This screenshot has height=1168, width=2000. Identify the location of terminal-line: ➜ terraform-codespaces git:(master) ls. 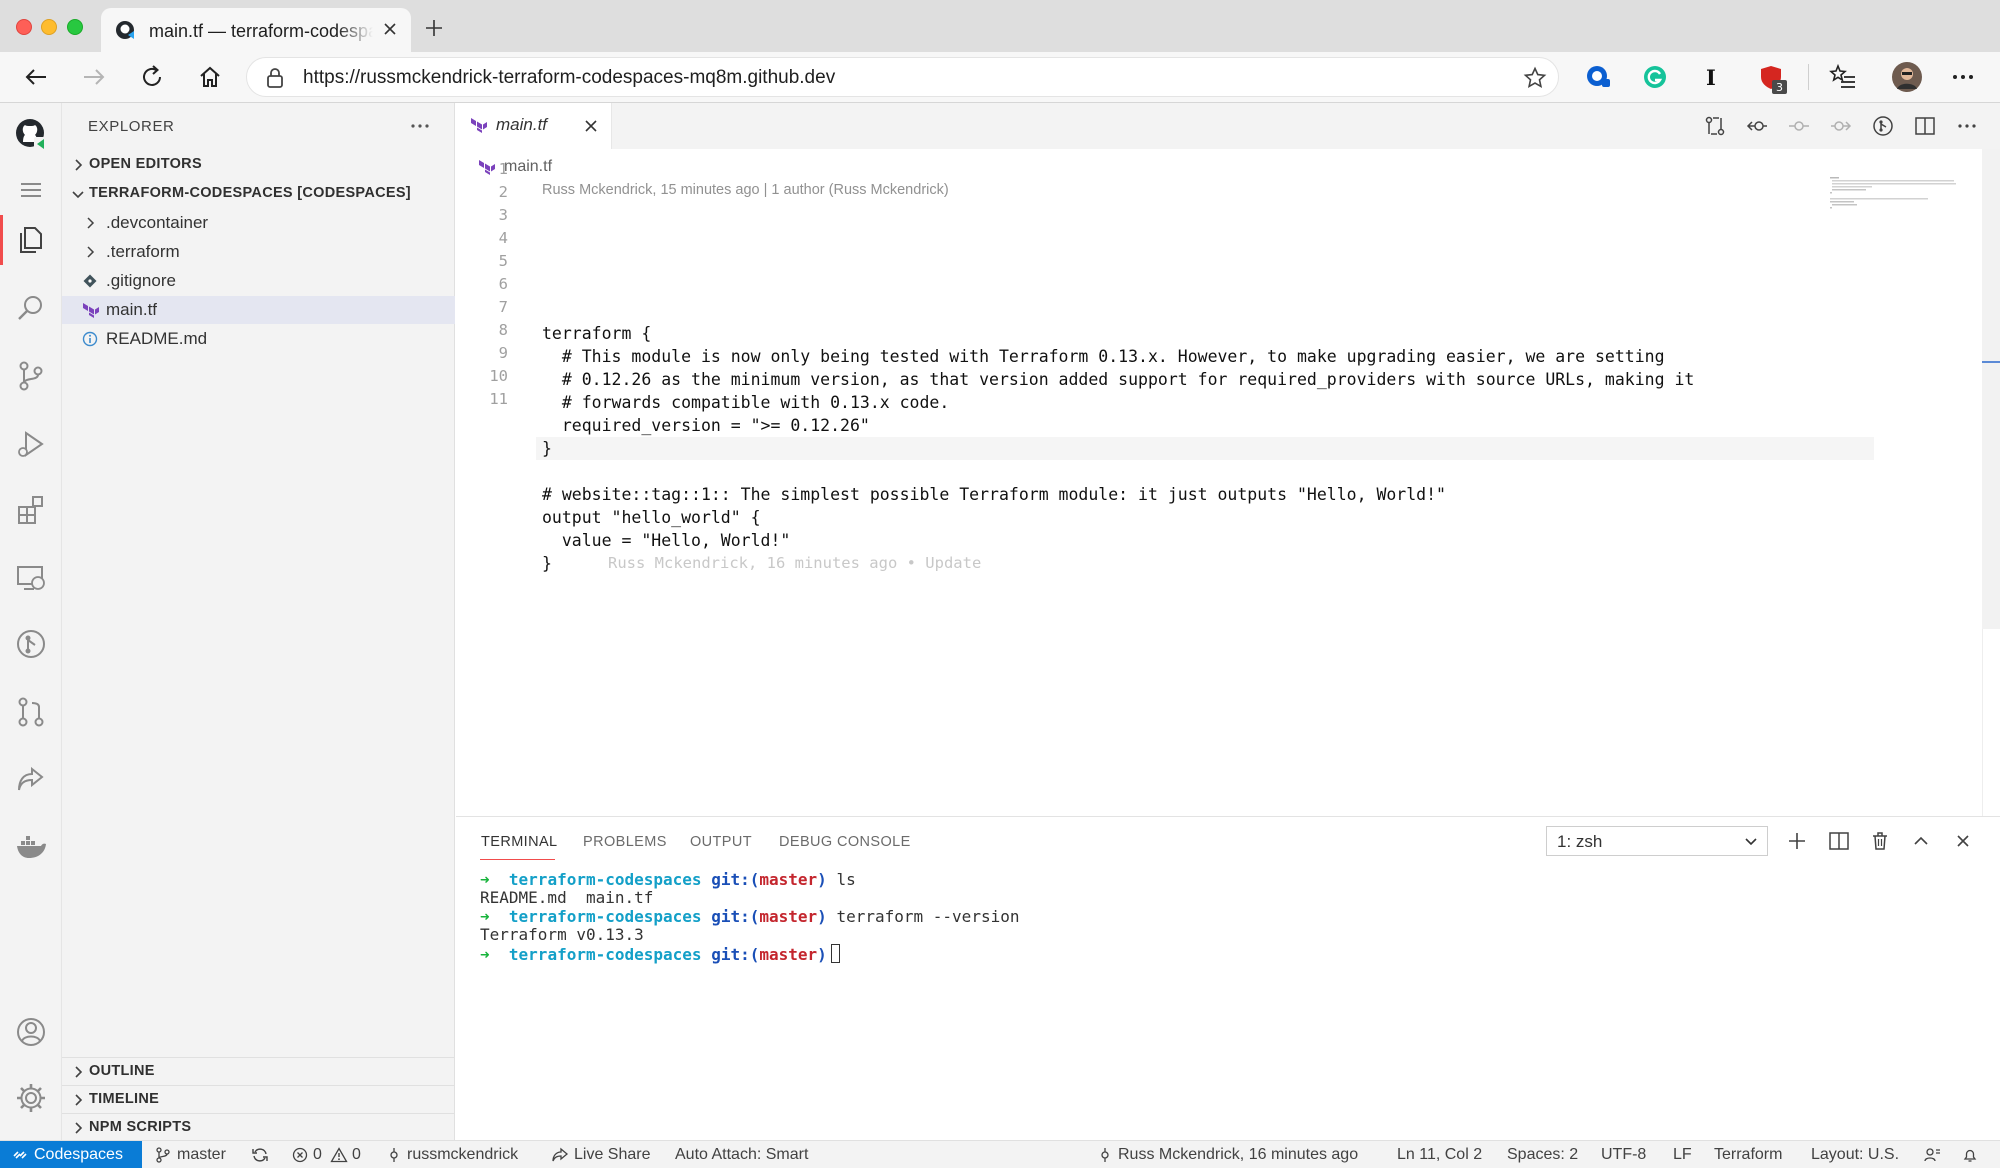
(668, 879).